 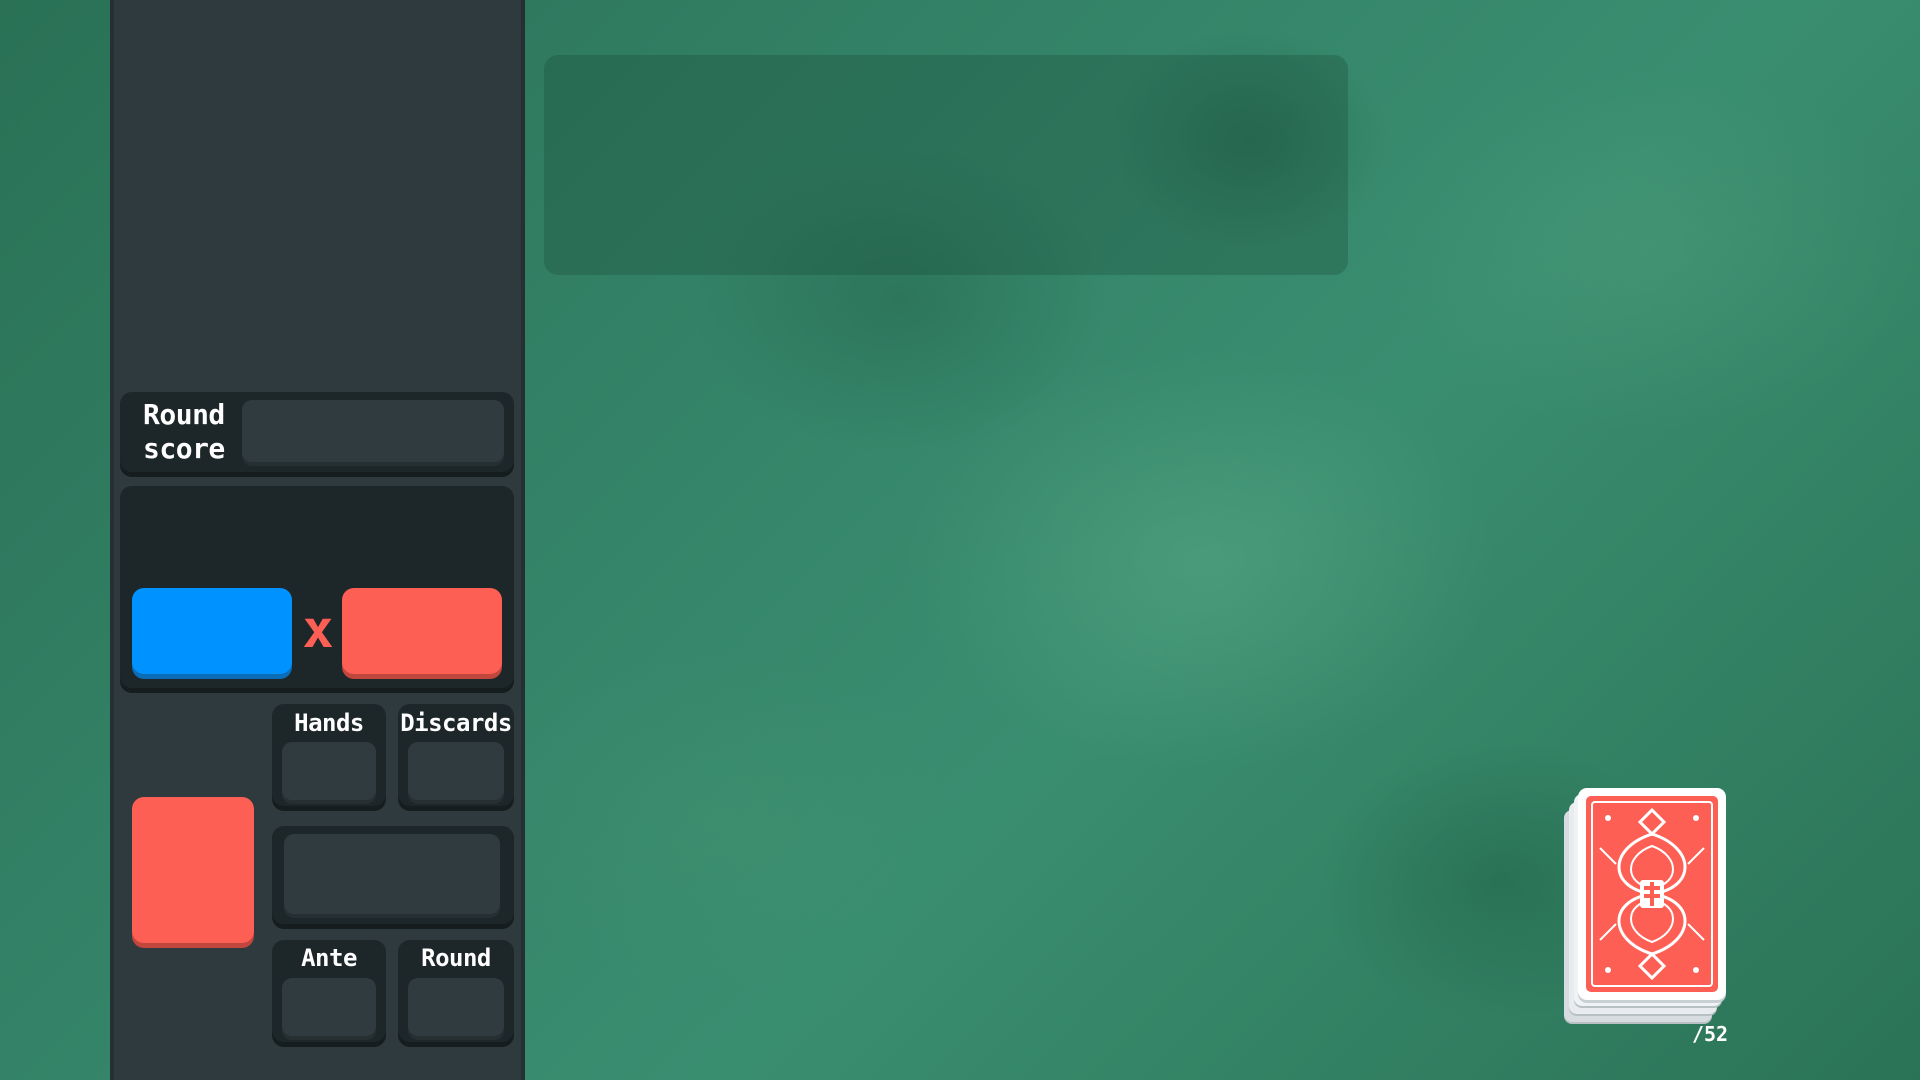 What do you see at coordinates (456, 958) in the screenshot?
I see `round-label: Round` at bounding box center [456, 958].